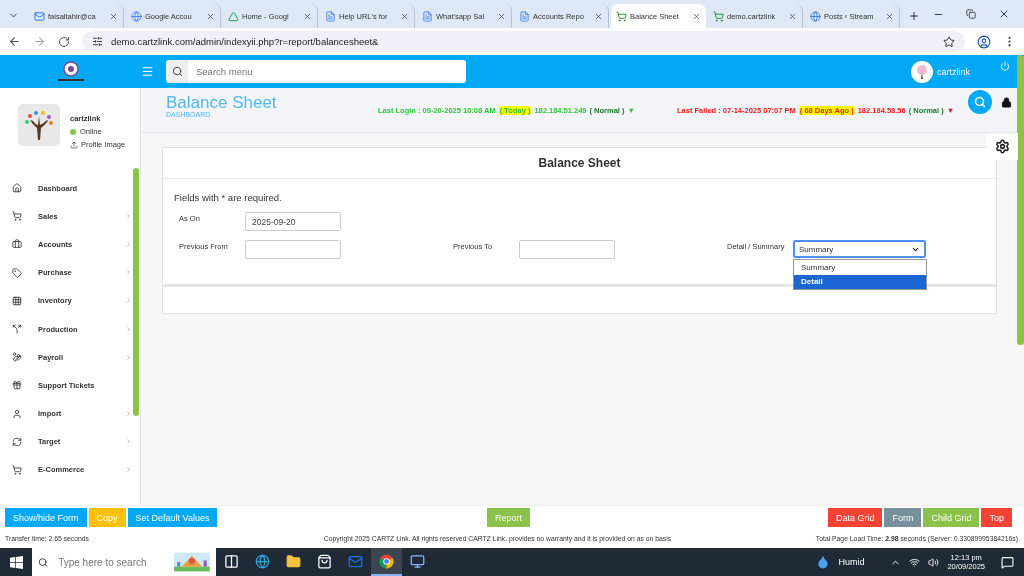  Describe the element at coordinates (17, 329) in the screenshot. I see `split-icon` at that location.